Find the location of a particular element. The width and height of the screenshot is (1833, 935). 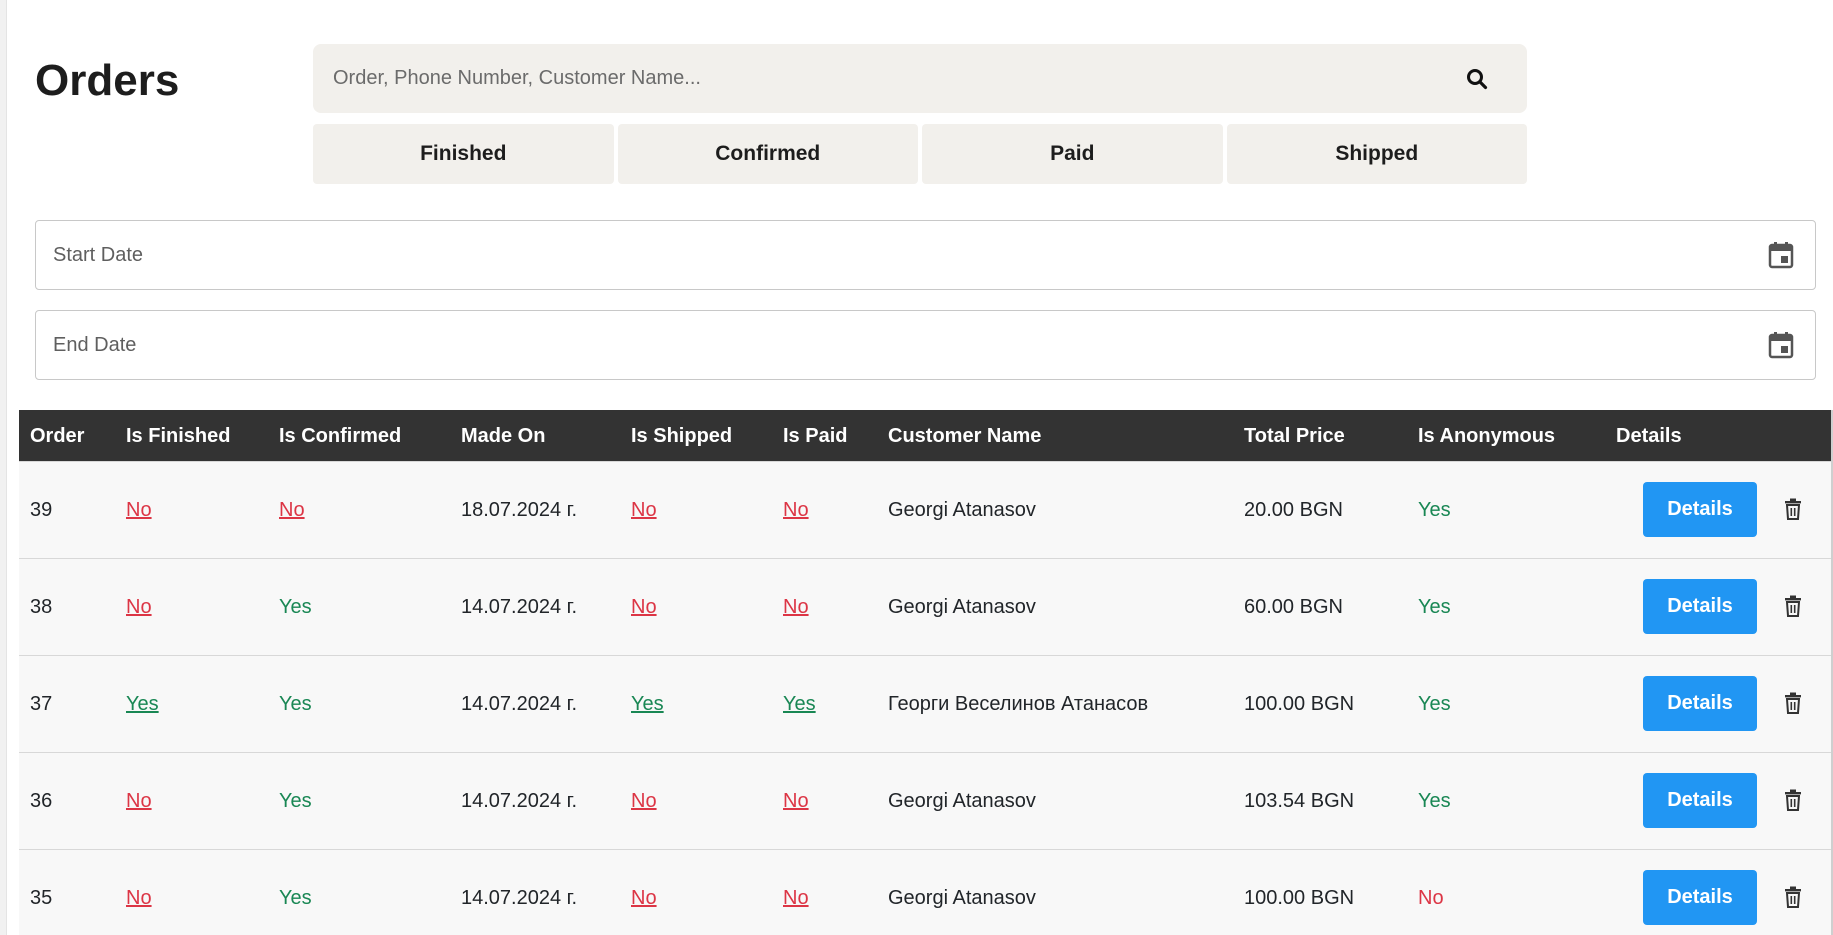

total-price: 20.00 BGN is located at coordinates (1293, 510).